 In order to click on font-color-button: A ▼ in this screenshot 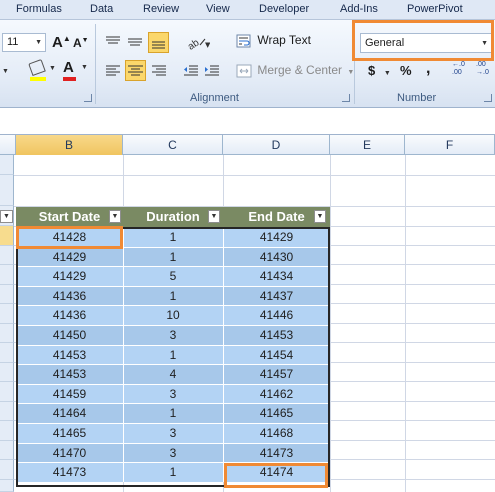, I will do `click(75, 70)`.